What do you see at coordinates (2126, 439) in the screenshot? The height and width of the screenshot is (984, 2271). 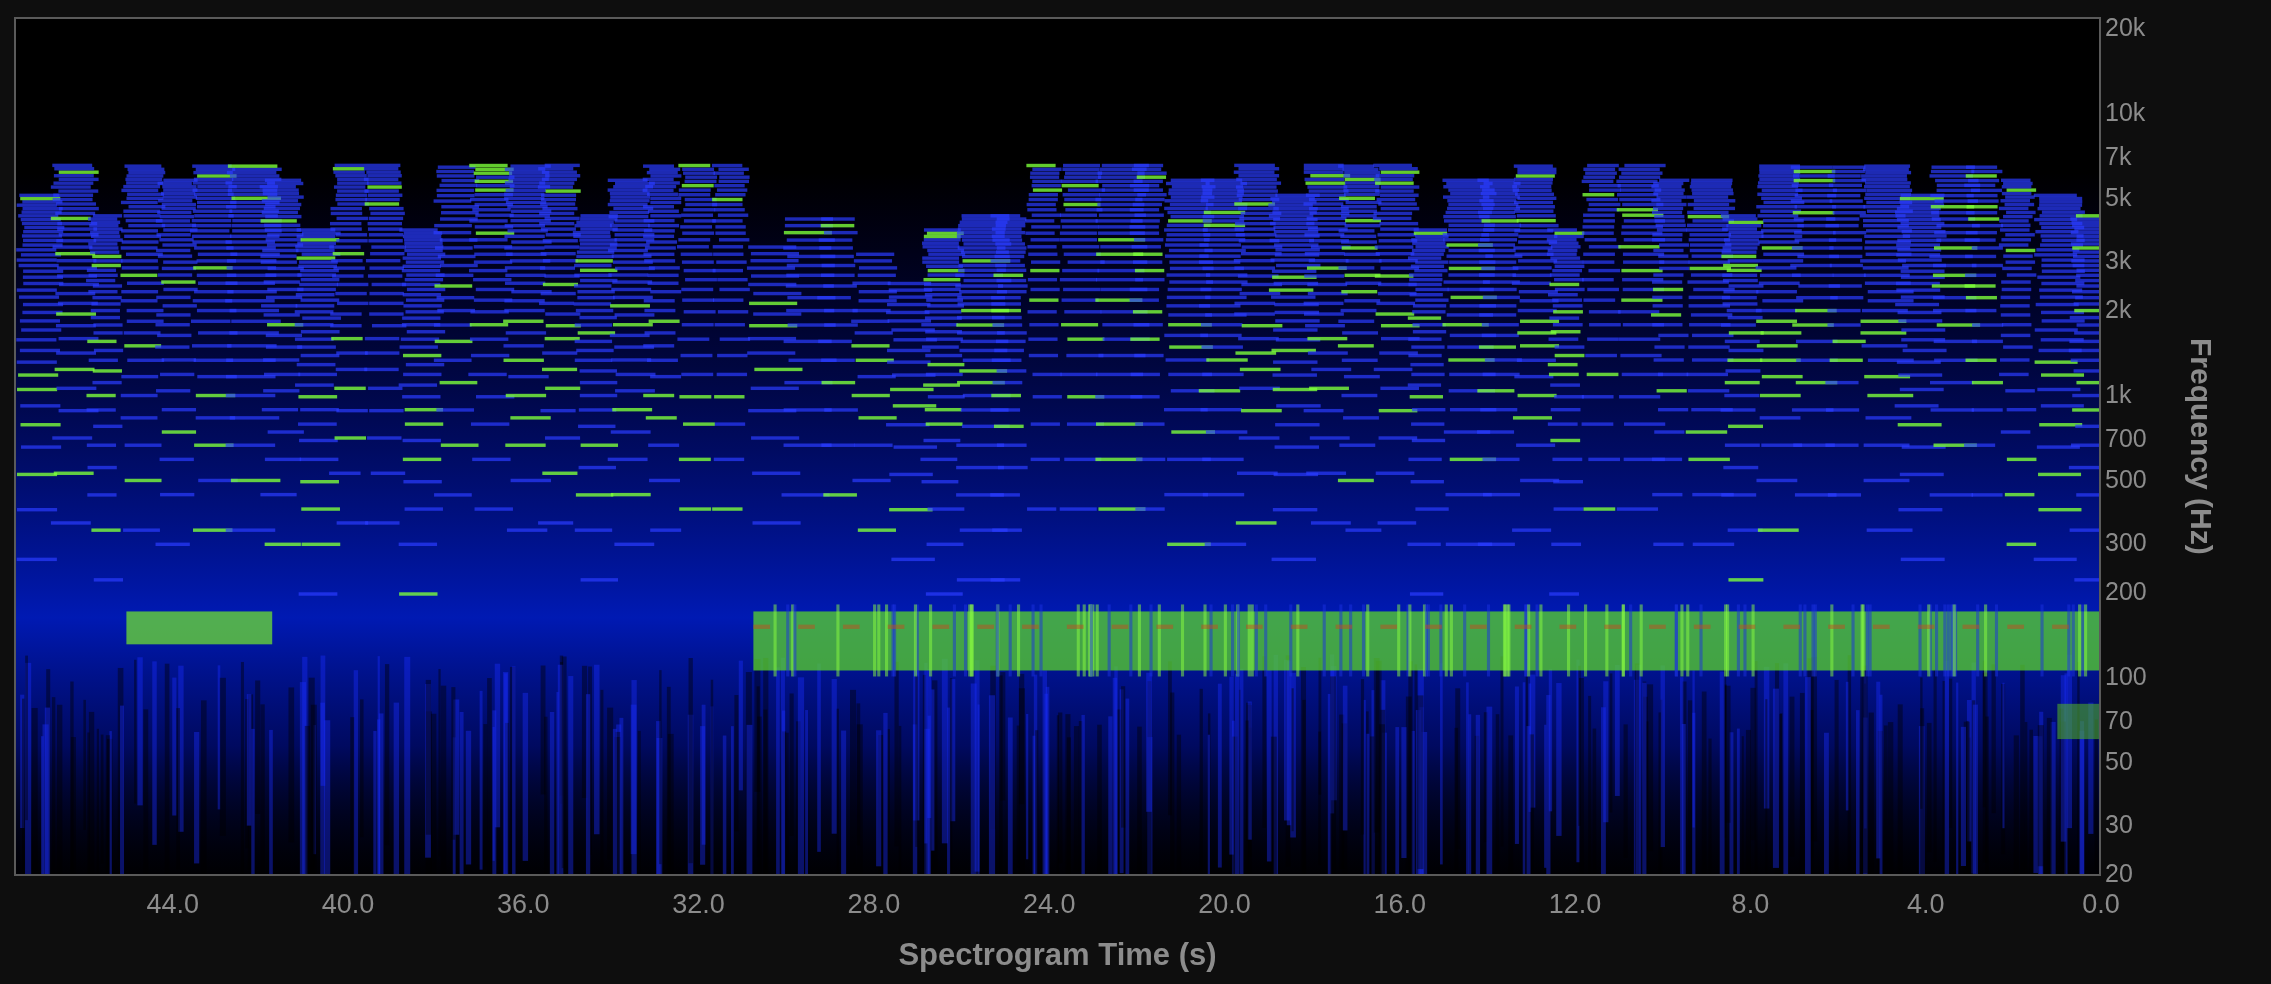 I see `y-tick-label: 700` at bounding box center [2126, 439].